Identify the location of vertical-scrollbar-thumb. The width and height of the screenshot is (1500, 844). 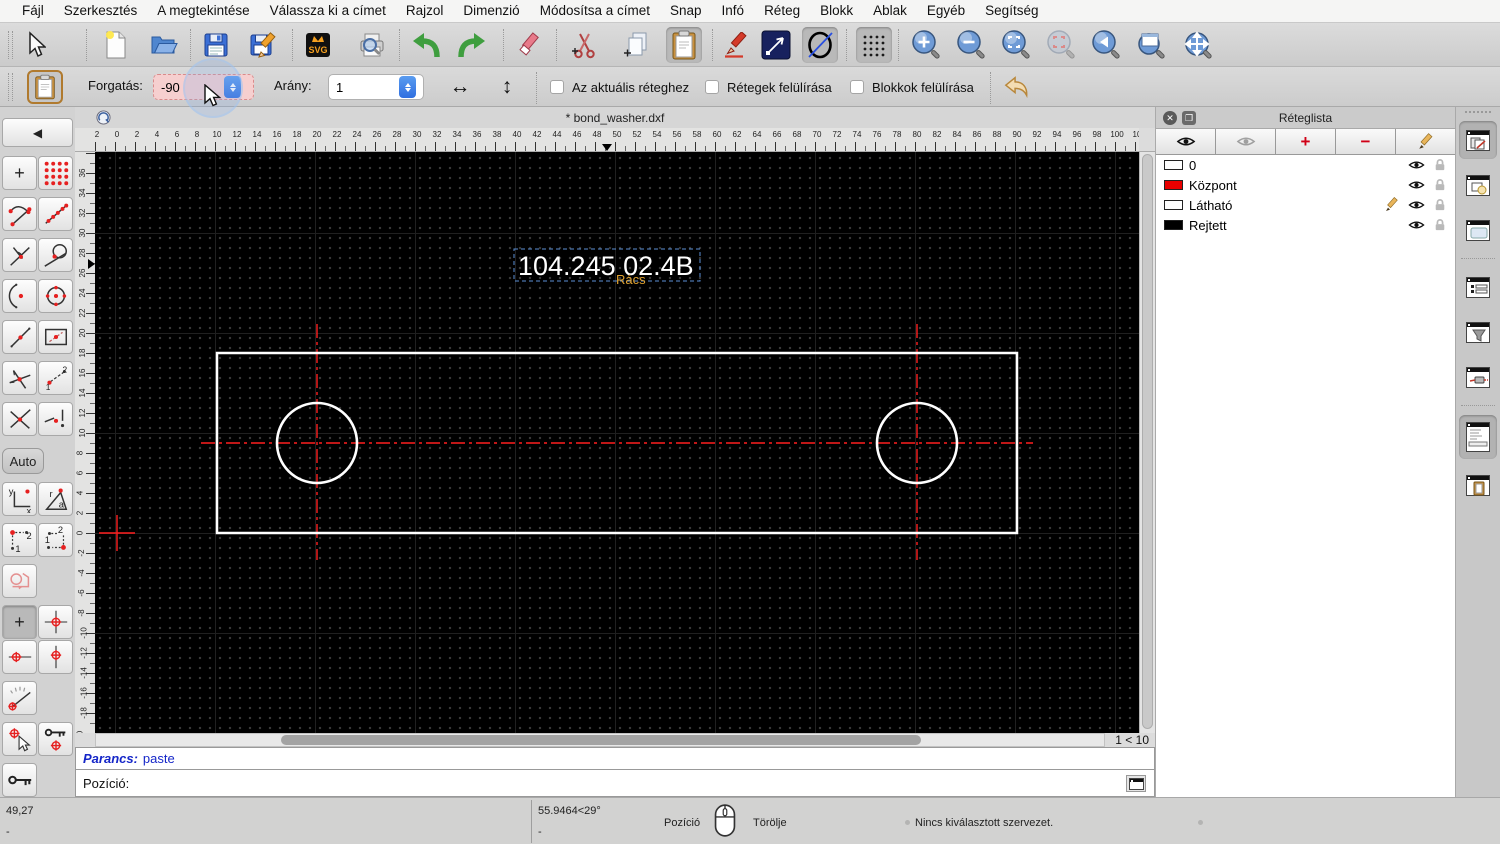
(1147, 441).